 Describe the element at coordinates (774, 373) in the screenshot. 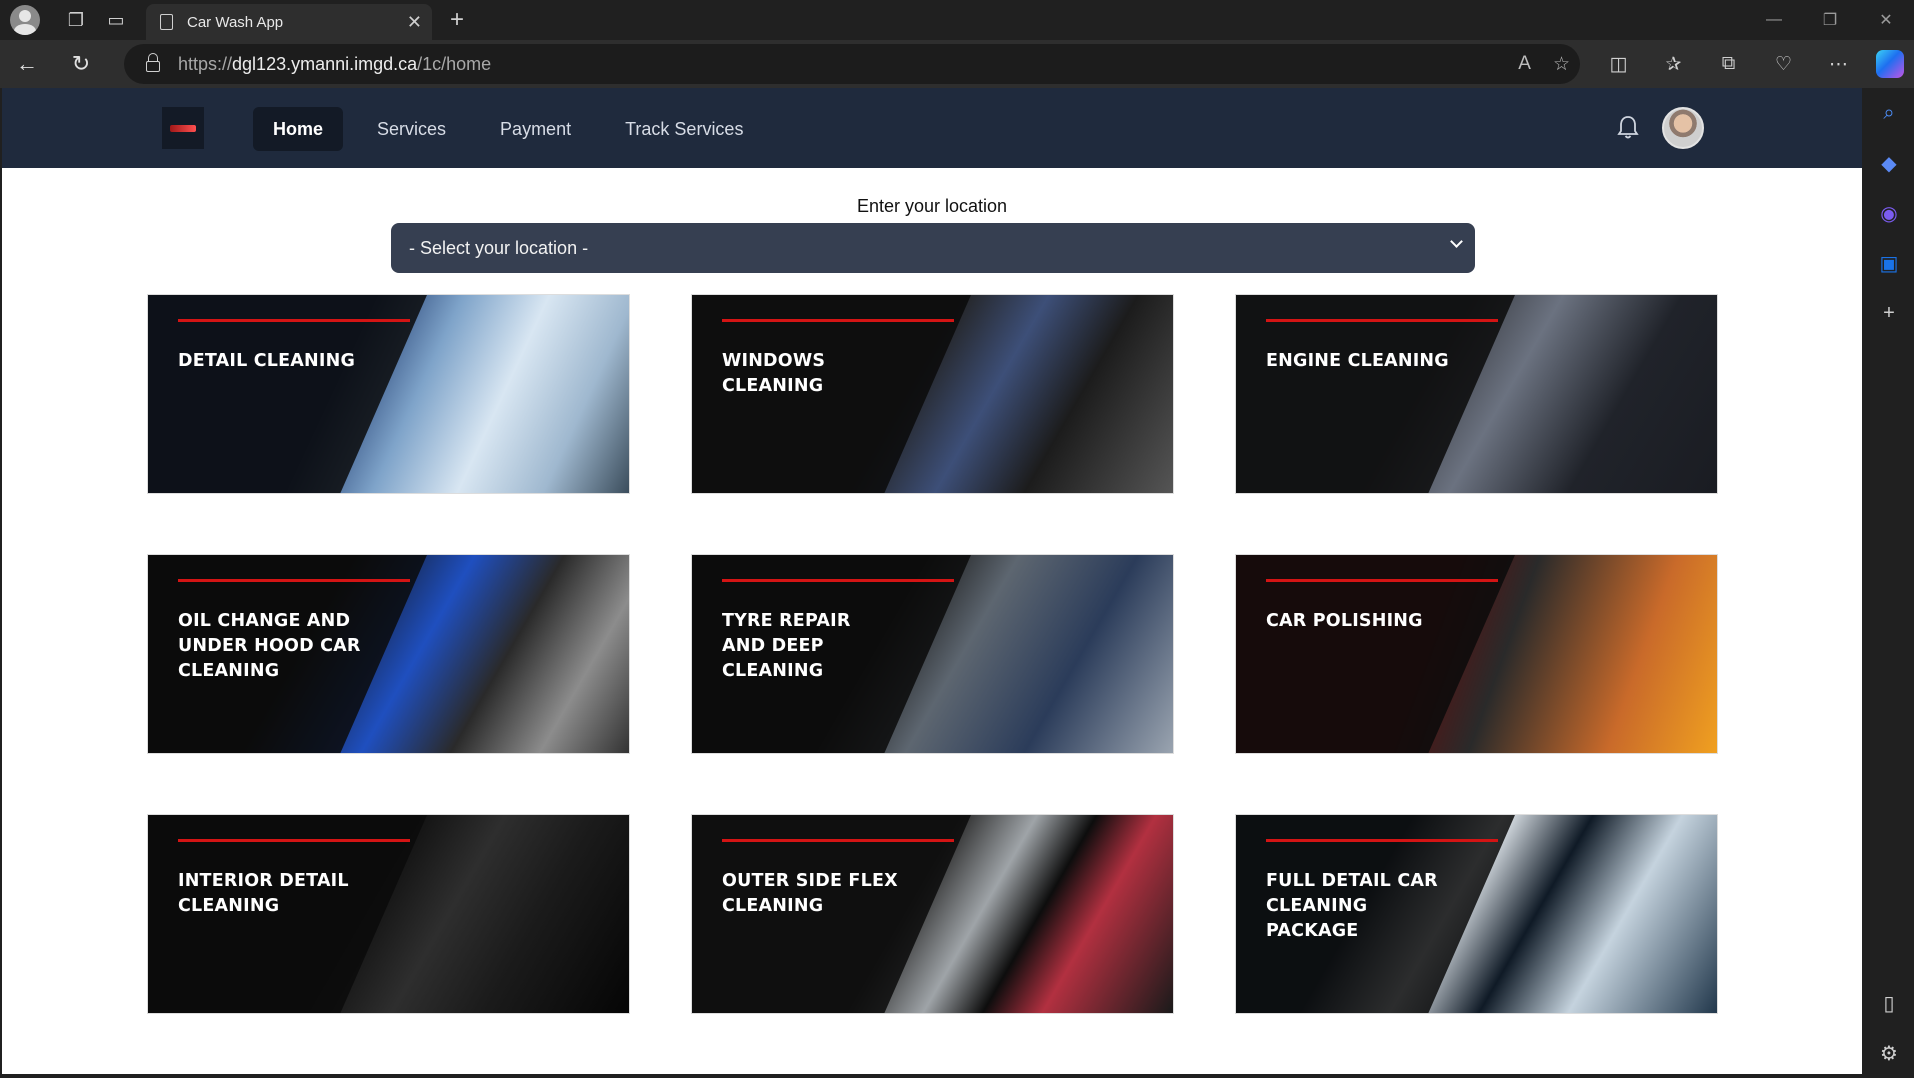

I see `service-title: Windows Cleaning` at that location.